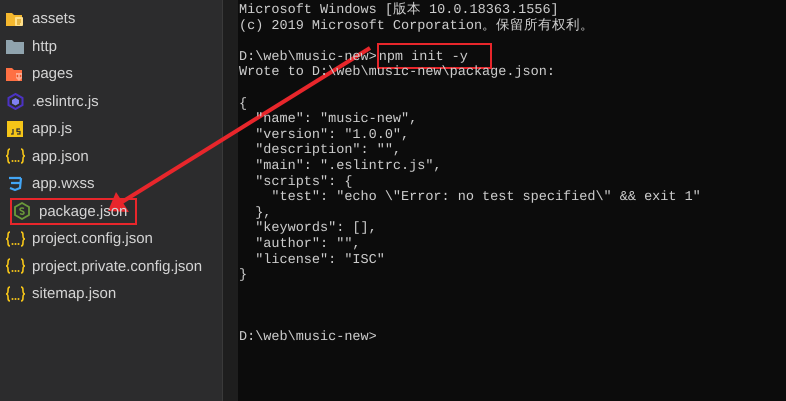 Image resolution: width=786 pixels, height=401 pixels. What do you see at coordinates (307, 244) in the screenshot?
I see `terminal-line: "author": "",` at bounding box center [307, 244].